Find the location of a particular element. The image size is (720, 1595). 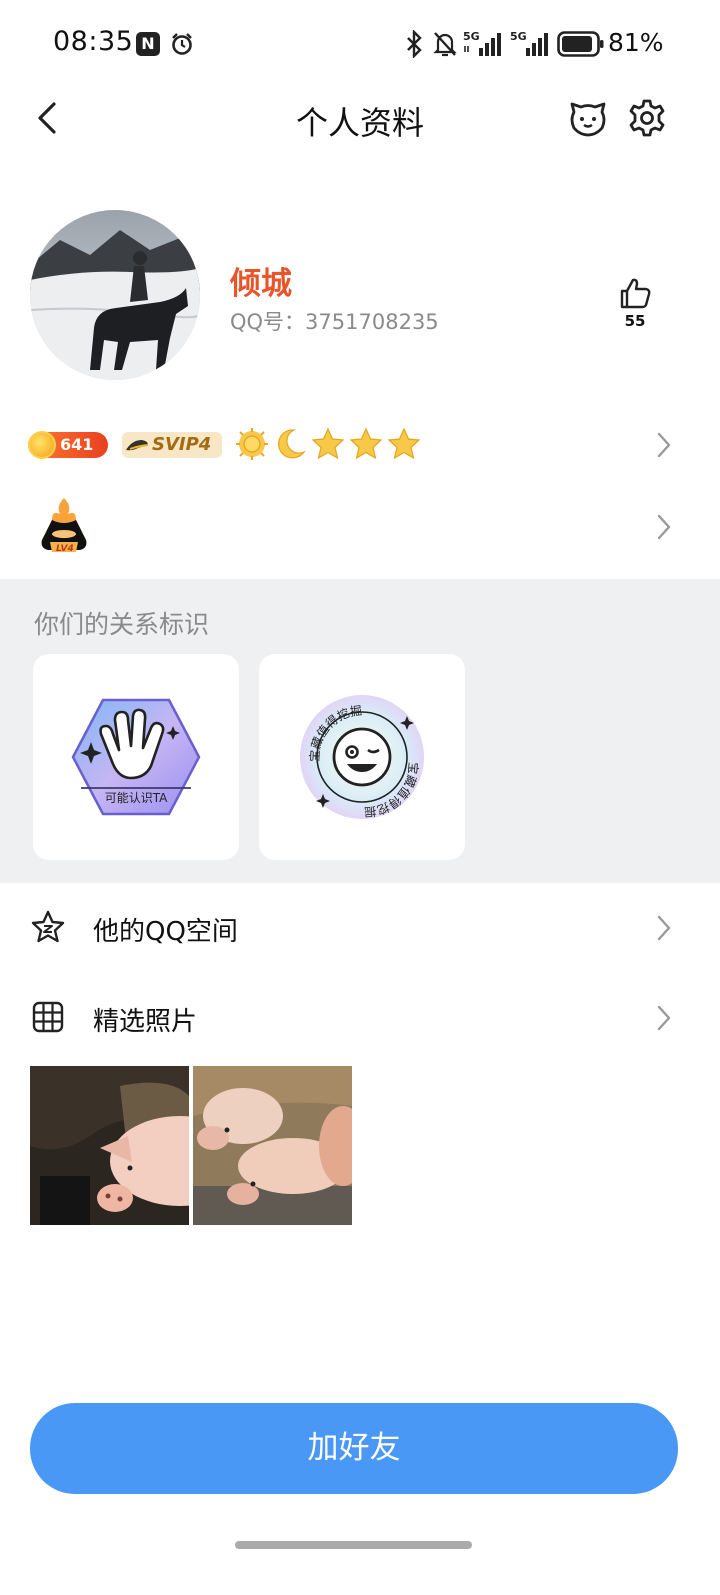

flame-level-badge-icon: LV4 is located at coordinates (64, 526).